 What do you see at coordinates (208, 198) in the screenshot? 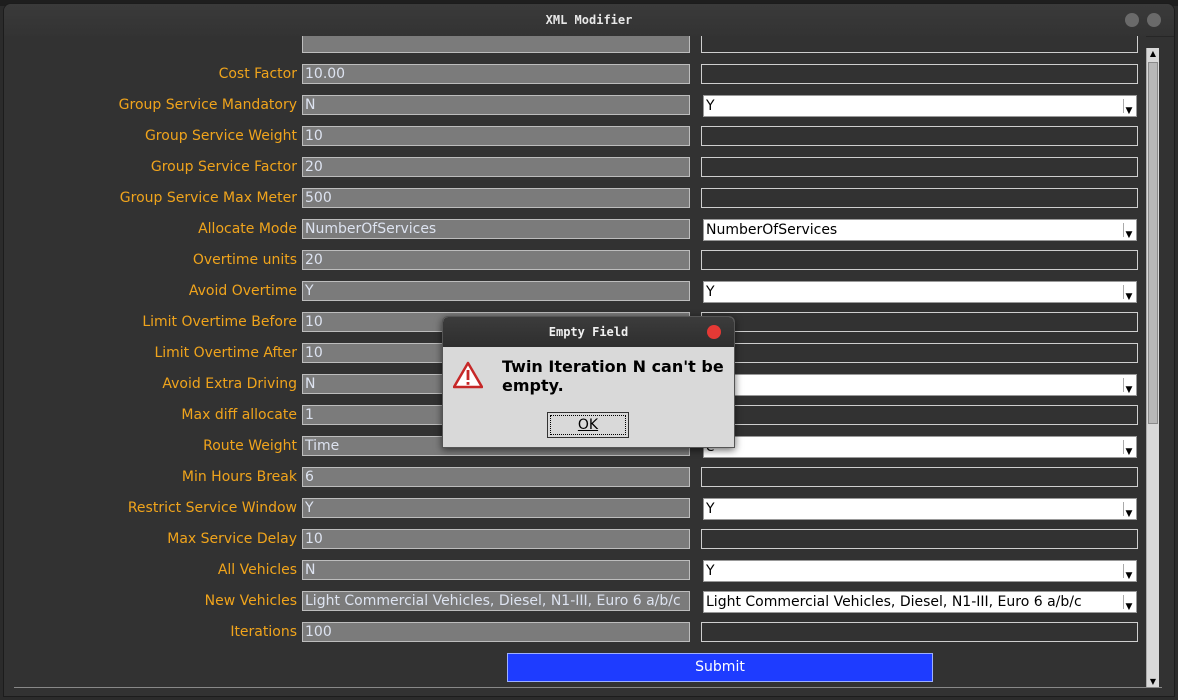
I see `field-label: Group Service Max Meter` at bounding box center [208, 198].